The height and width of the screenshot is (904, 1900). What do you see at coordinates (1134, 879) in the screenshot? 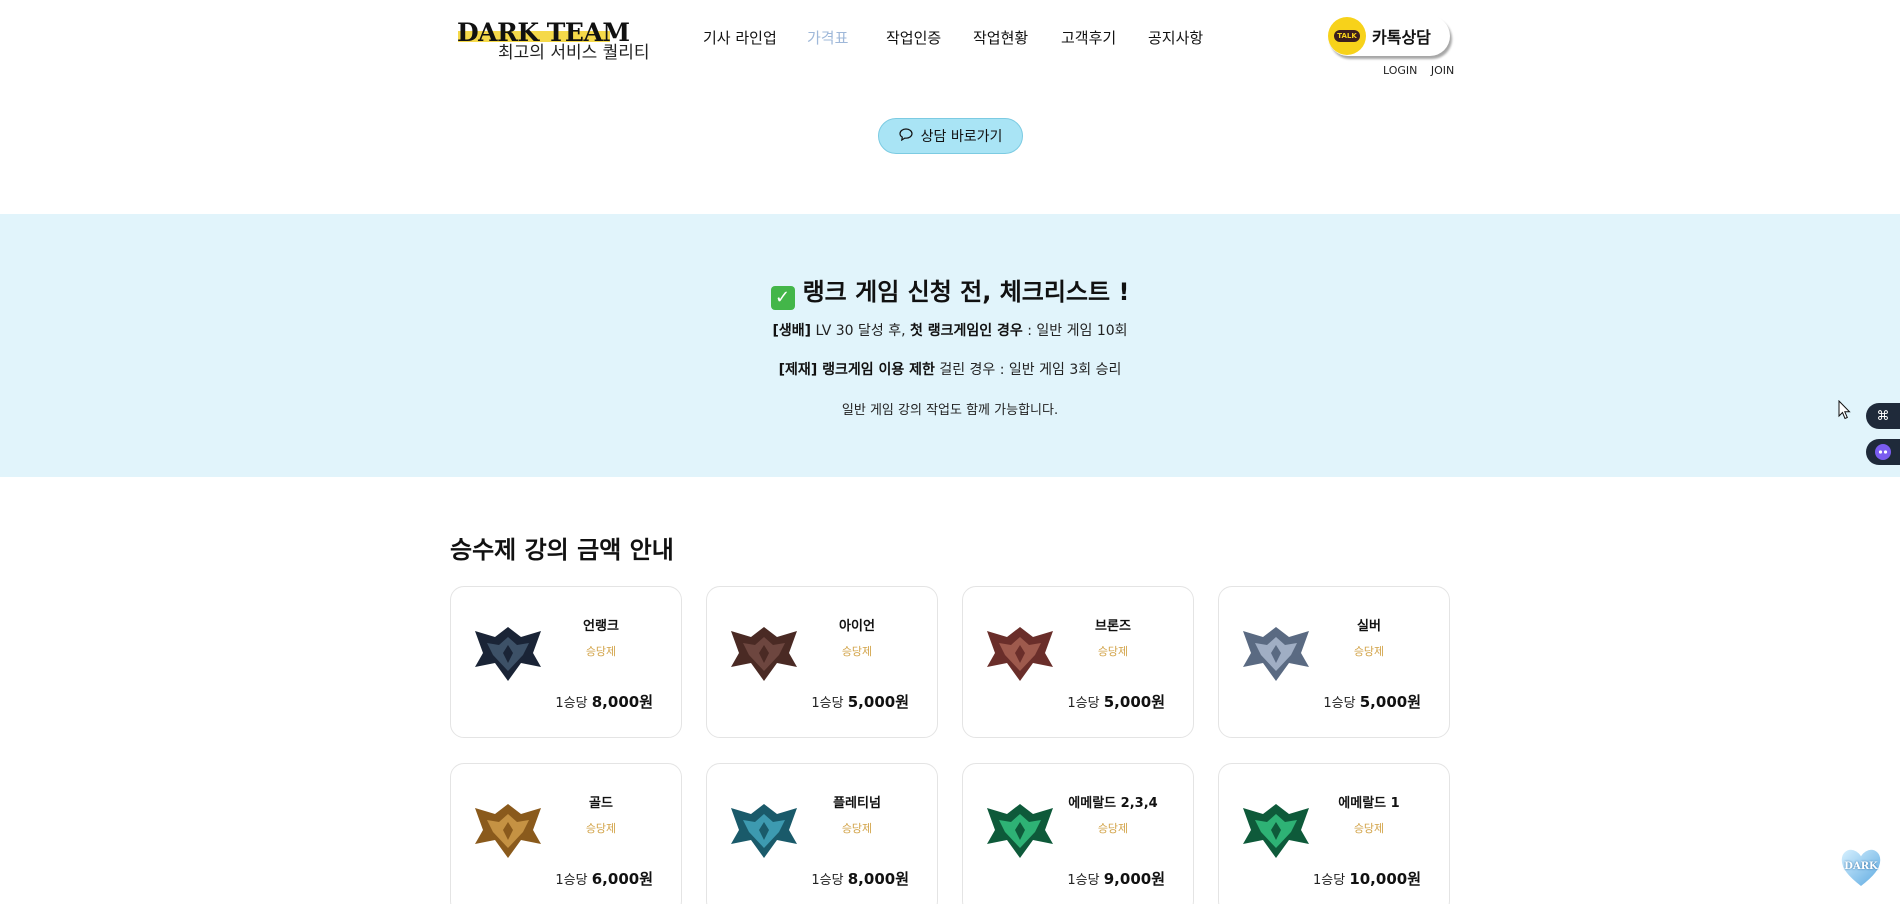
I see `card-price-value: 9,000원` at bounding box center [1134, 879].